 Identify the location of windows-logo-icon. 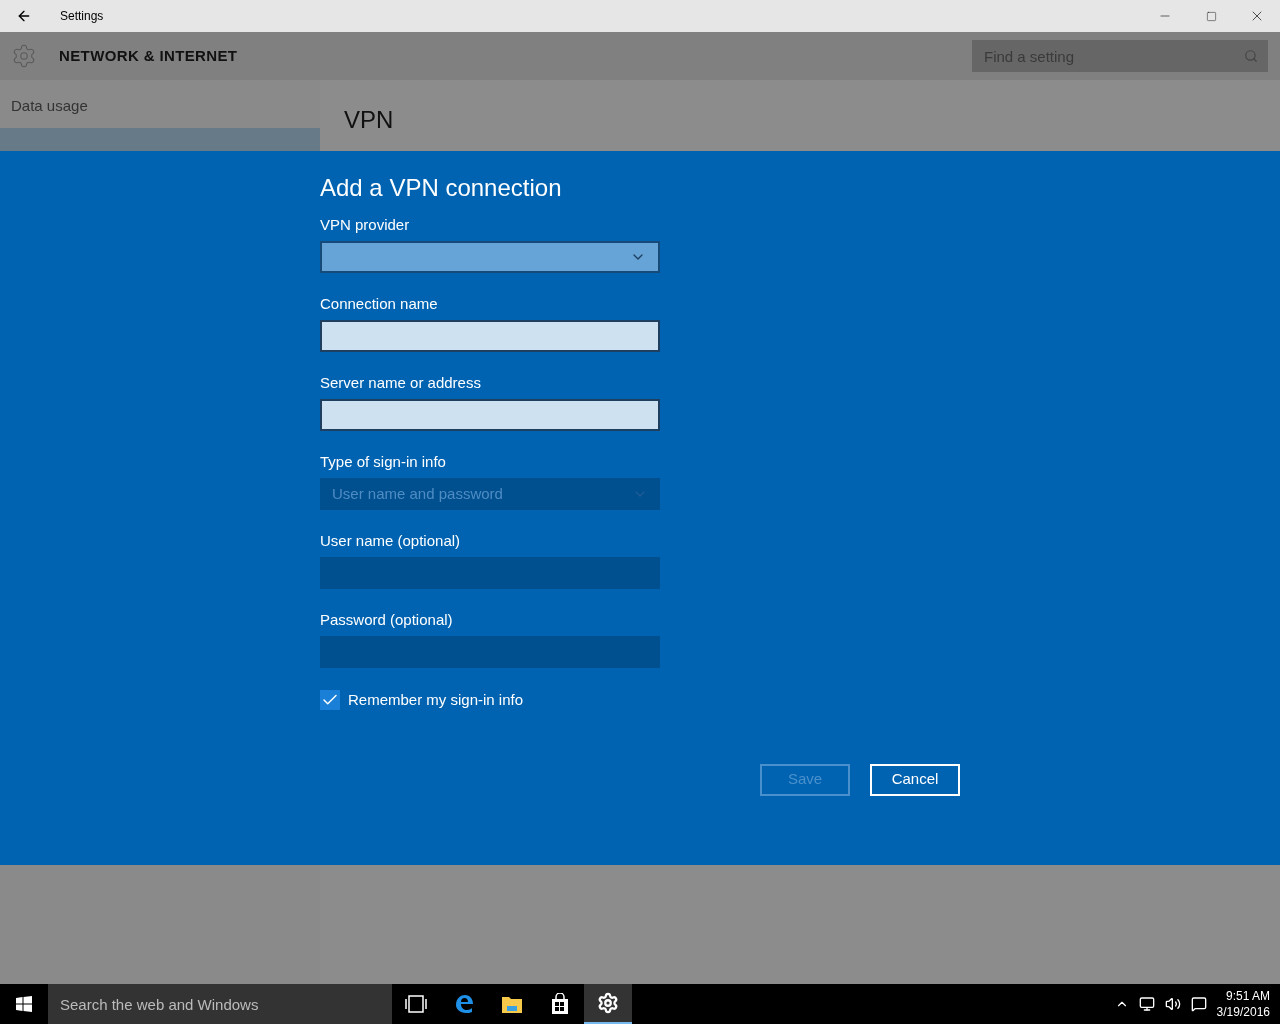
(24, 1004).